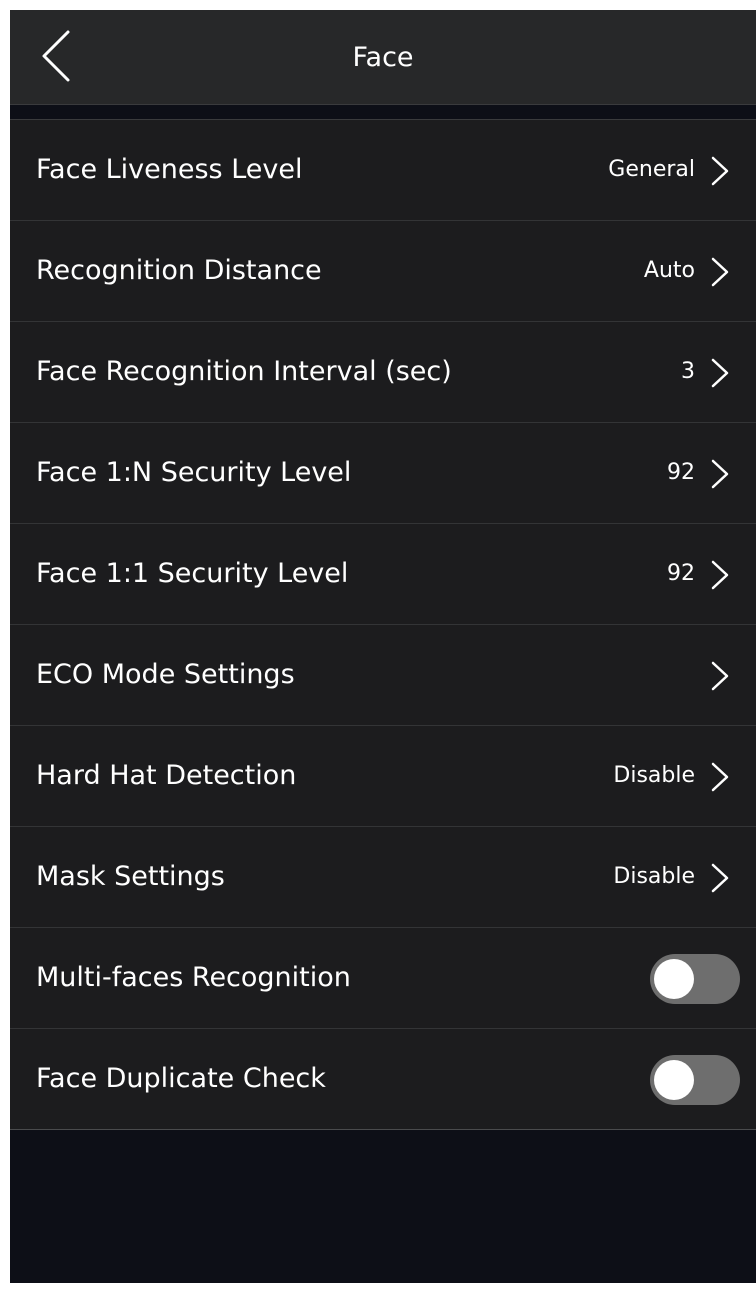 The image size is (756, 1293). I want to click on setting-label: Face 1:N Security Level, so click(194, 472).